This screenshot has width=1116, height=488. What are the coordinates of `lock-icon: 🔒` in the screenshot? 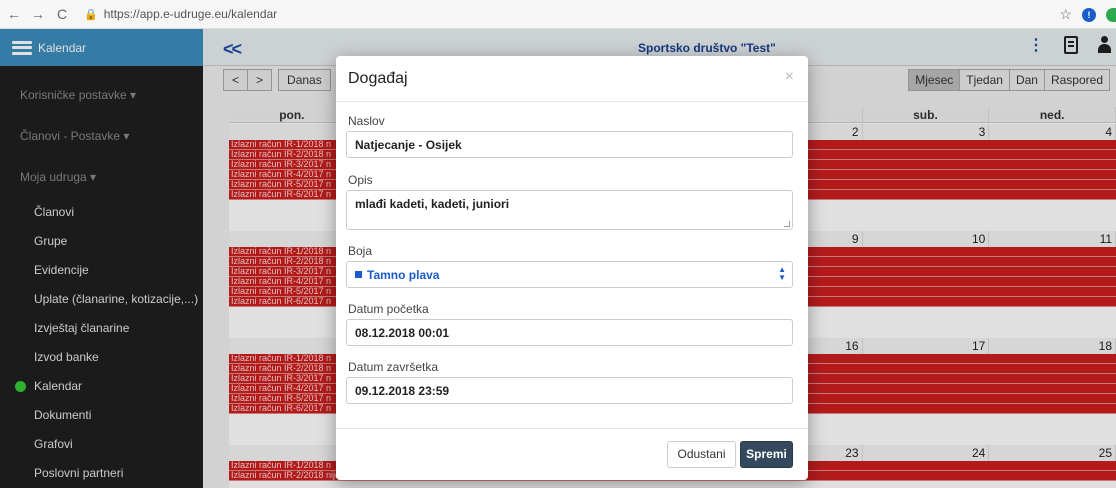 It's located at (91, 14).